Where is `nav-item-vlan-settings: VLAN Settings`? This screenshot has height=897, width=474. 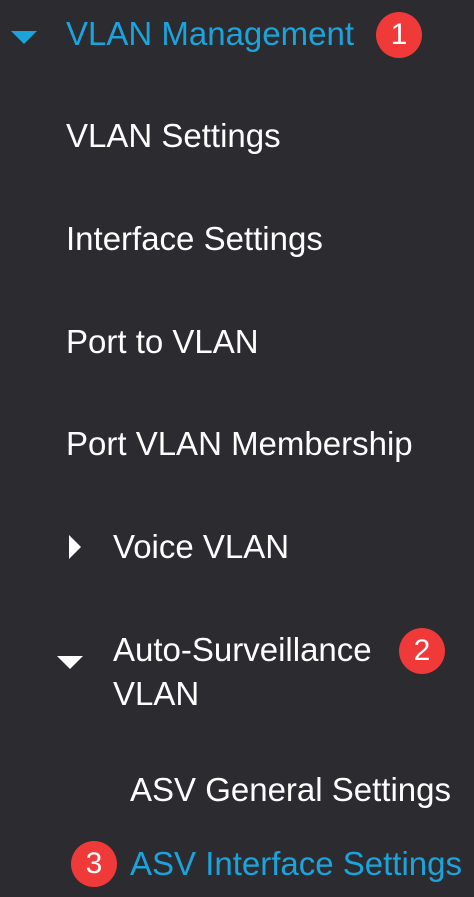 nav-item-vlan-settings: VLAN Settings is located at coordinates (237, 138).